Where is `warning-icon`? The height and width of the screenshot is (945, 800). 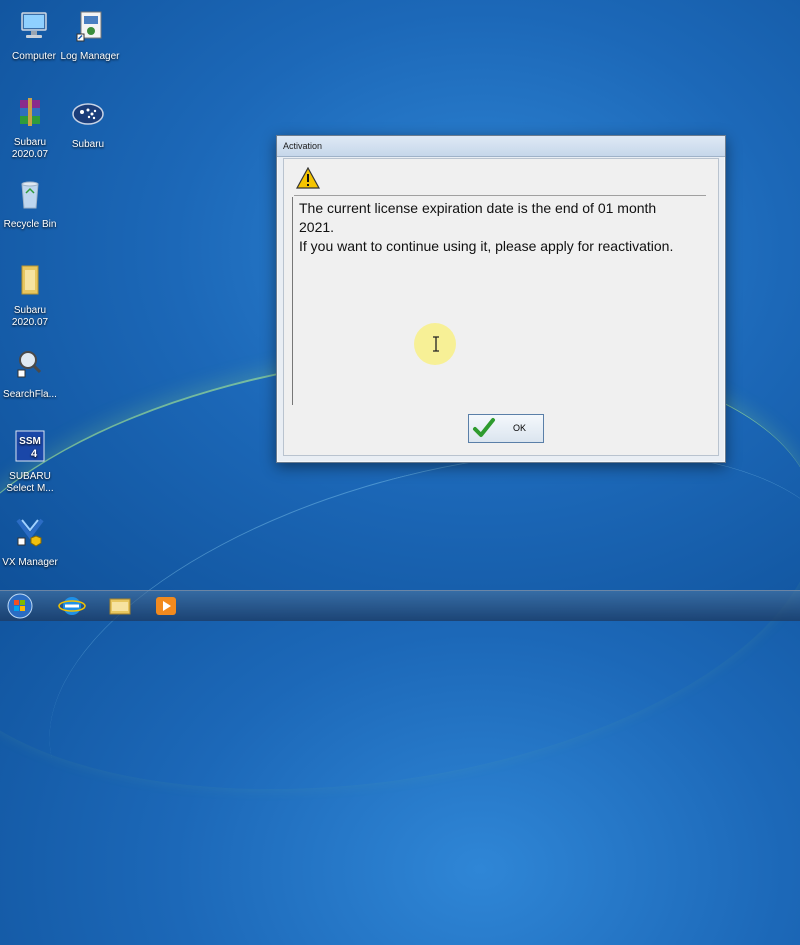 warning-icon is located at coordinates (308, 178).